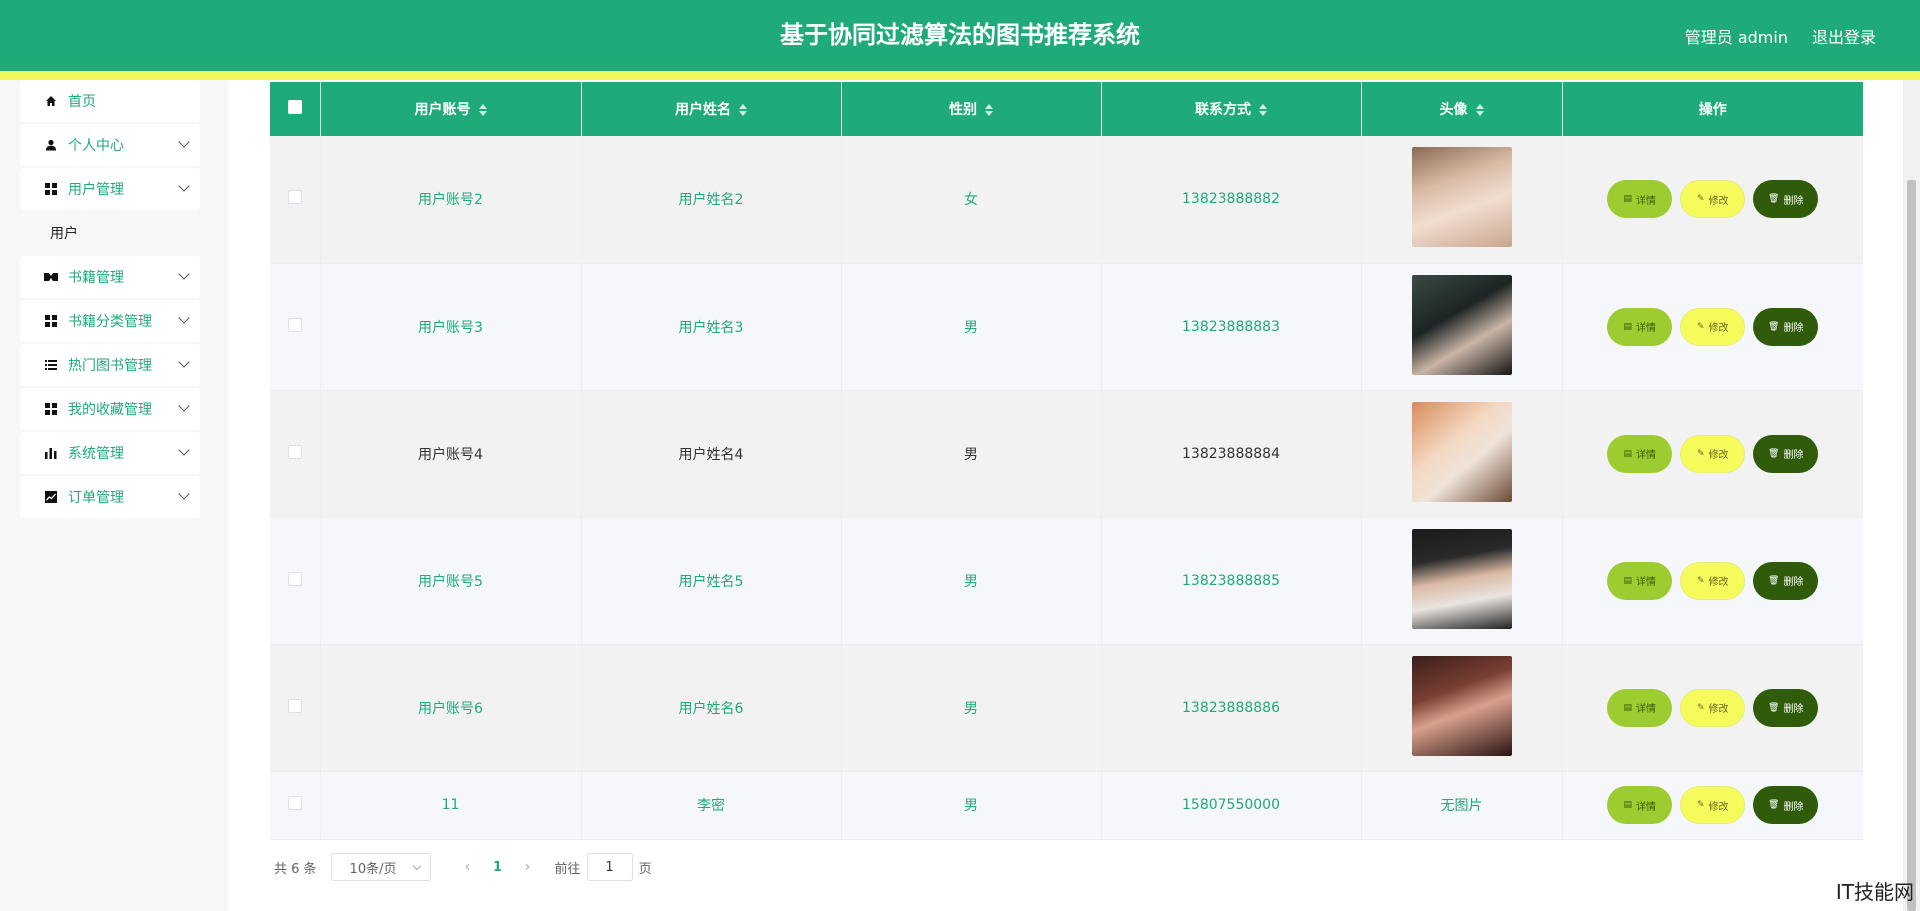 The width and height of the screenshot is (1920, 911). Describe the element at coordinates (528, 867) in the screenshot. I see `next-page-icon: ›` at that location.